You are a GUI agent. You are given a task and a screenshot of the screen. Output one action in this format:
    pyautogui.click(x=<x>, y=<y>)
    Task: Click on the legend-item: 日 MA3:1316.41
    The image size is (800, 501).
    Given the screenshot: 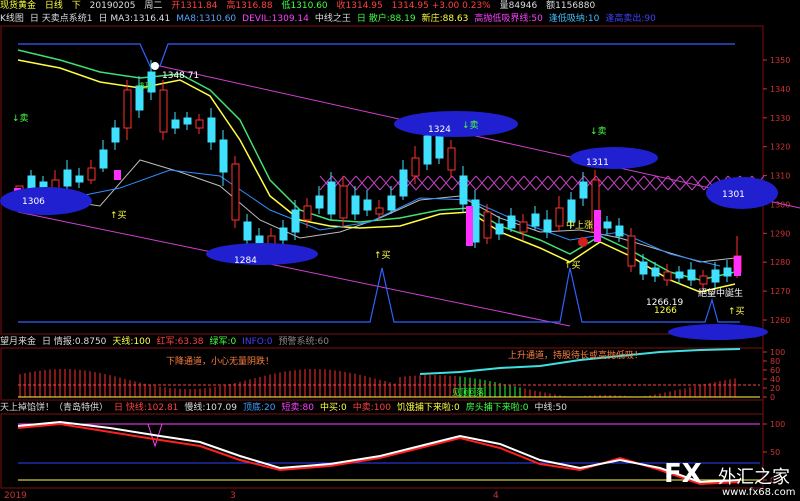 What is the action you would take?
    pyautogui.click(x=135, y=19)
    